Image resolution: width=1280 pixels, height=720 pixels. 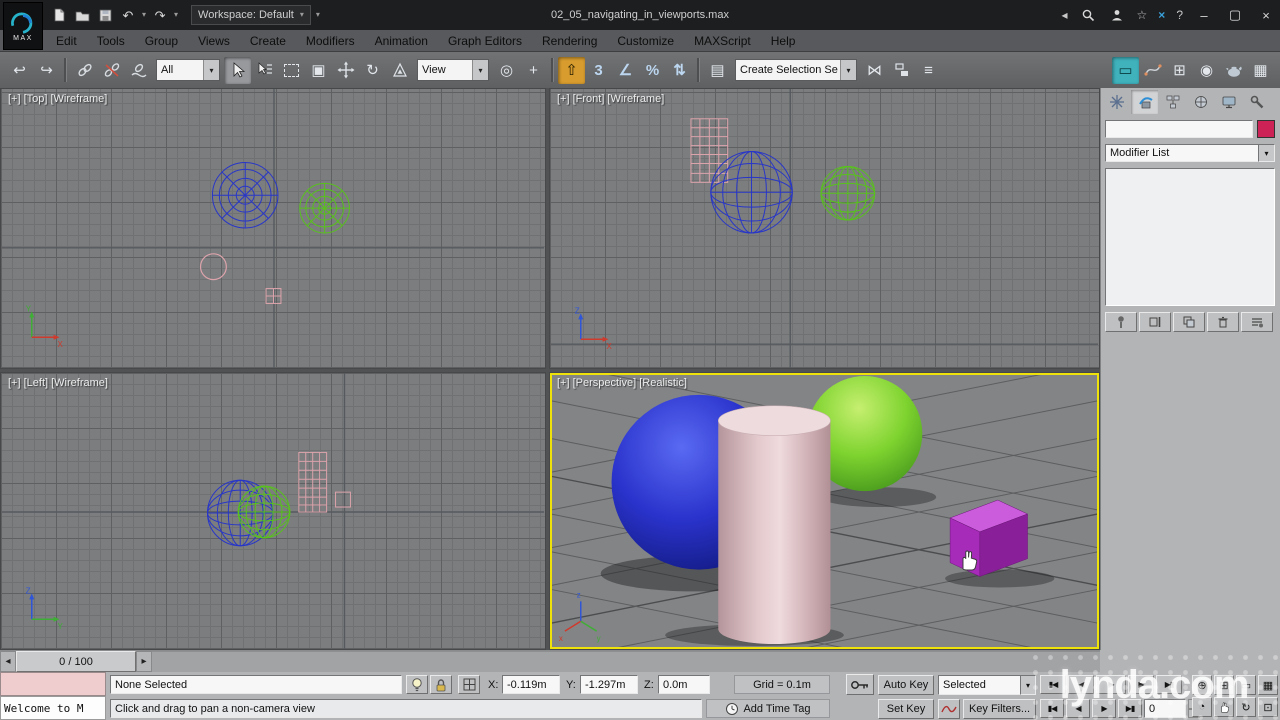 I want to click on render-setup-teapot-icon, so click(x=1233, y=70).